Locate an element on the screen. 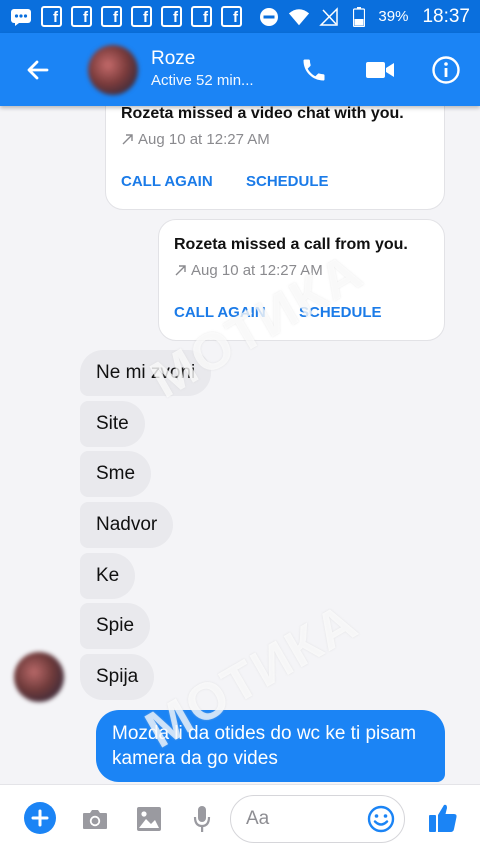  thumbs-up-icon is located at coordinates (443, 818).